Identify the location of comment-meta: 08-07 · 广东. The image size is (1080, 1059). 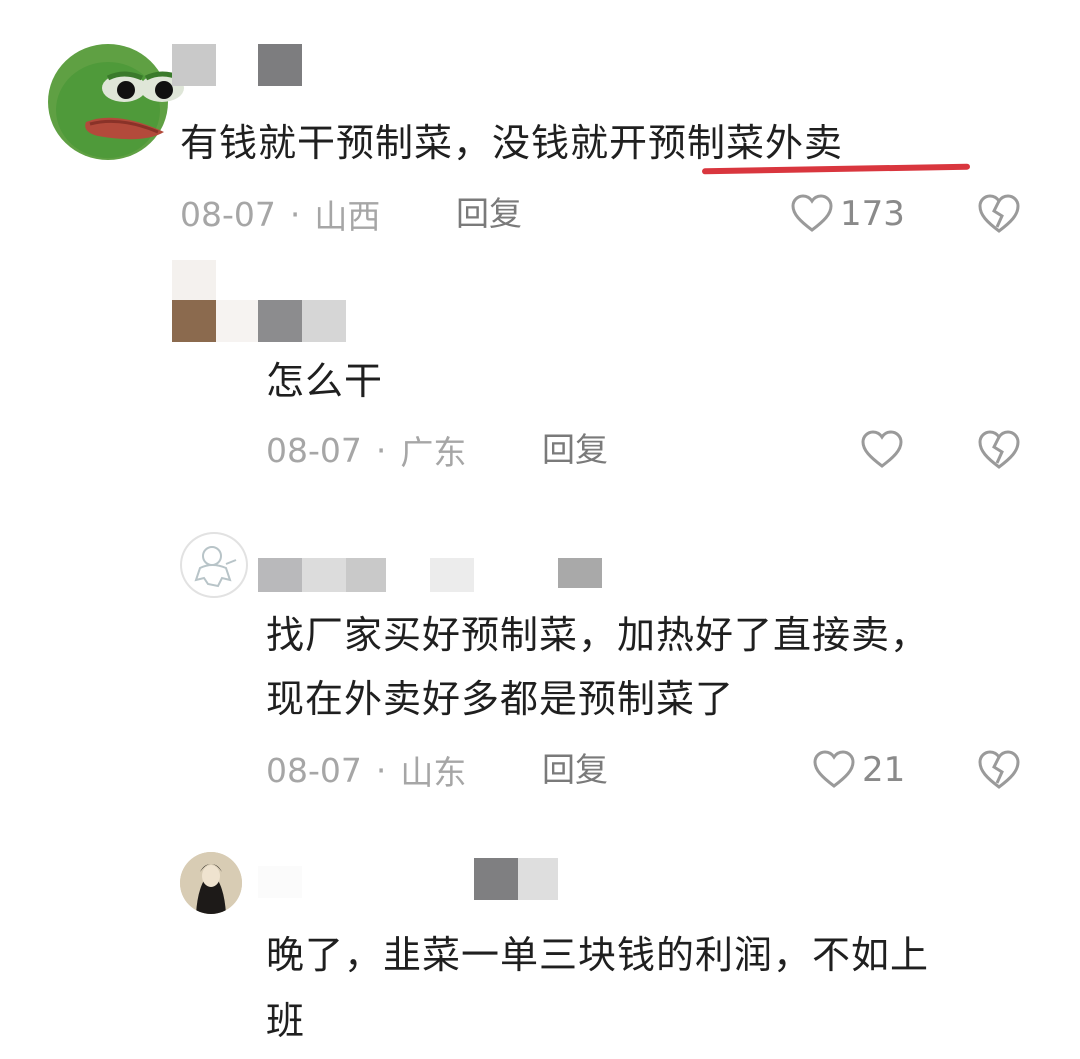
(366, 450).